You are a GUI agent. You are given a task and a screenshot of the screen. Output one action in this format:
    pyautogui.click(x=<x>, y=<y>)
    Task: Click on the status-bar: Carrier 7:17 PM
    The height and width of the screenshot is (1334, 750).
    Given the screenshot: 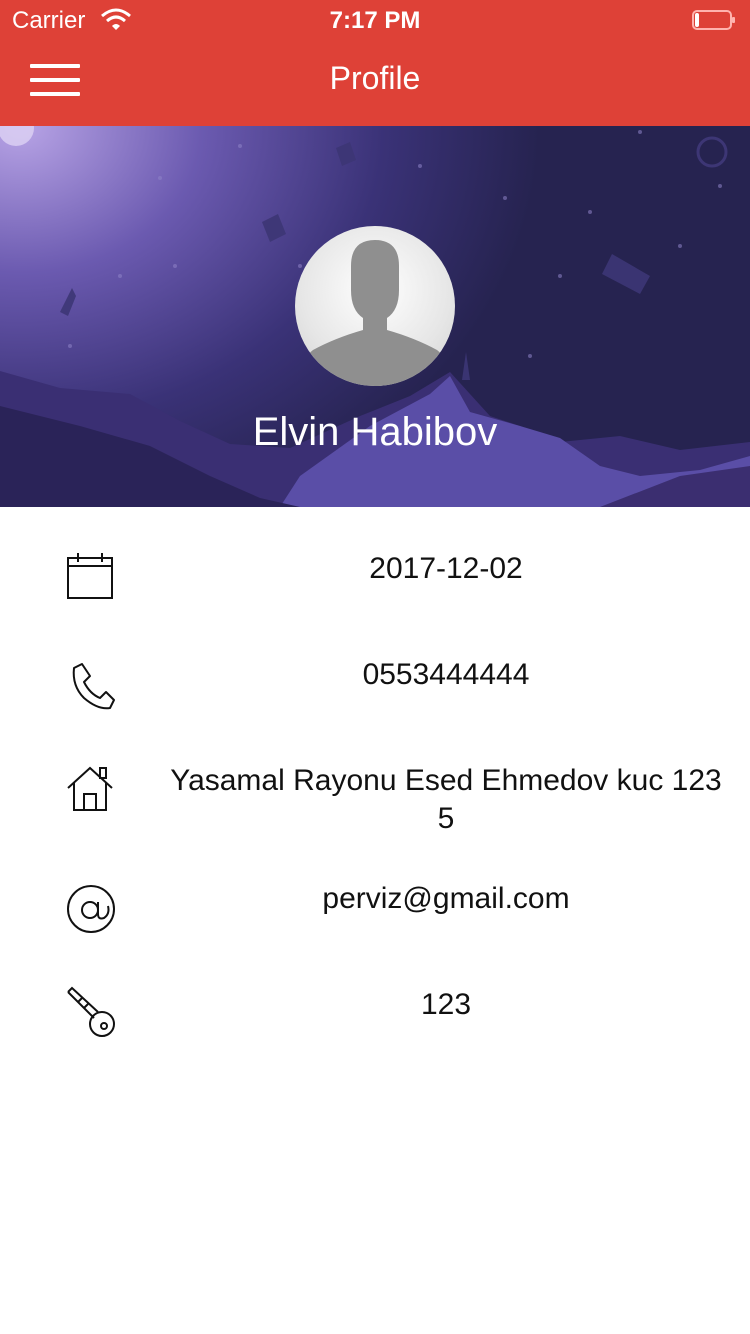 What is the action you would take?
    pyautogui.click(x=375, y=20)
    